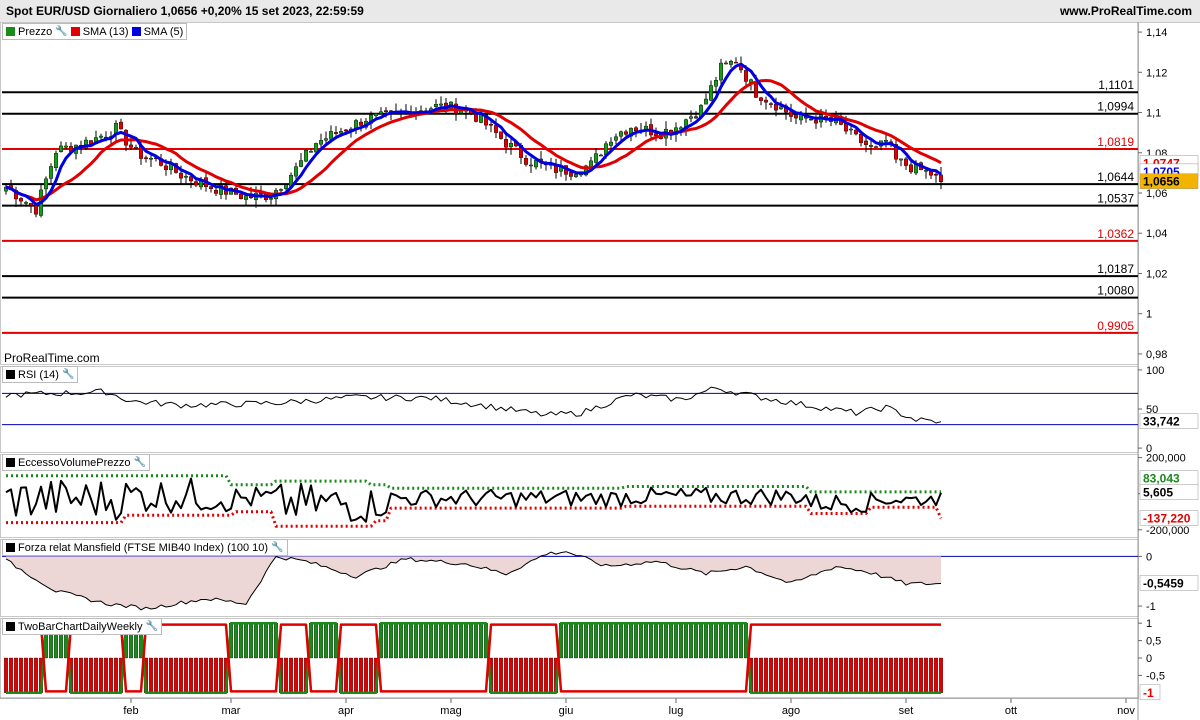  Describe the element at coordinates (1155, 371) in the screenshot. I see `rsi-tick-label-0: 100` at that location.